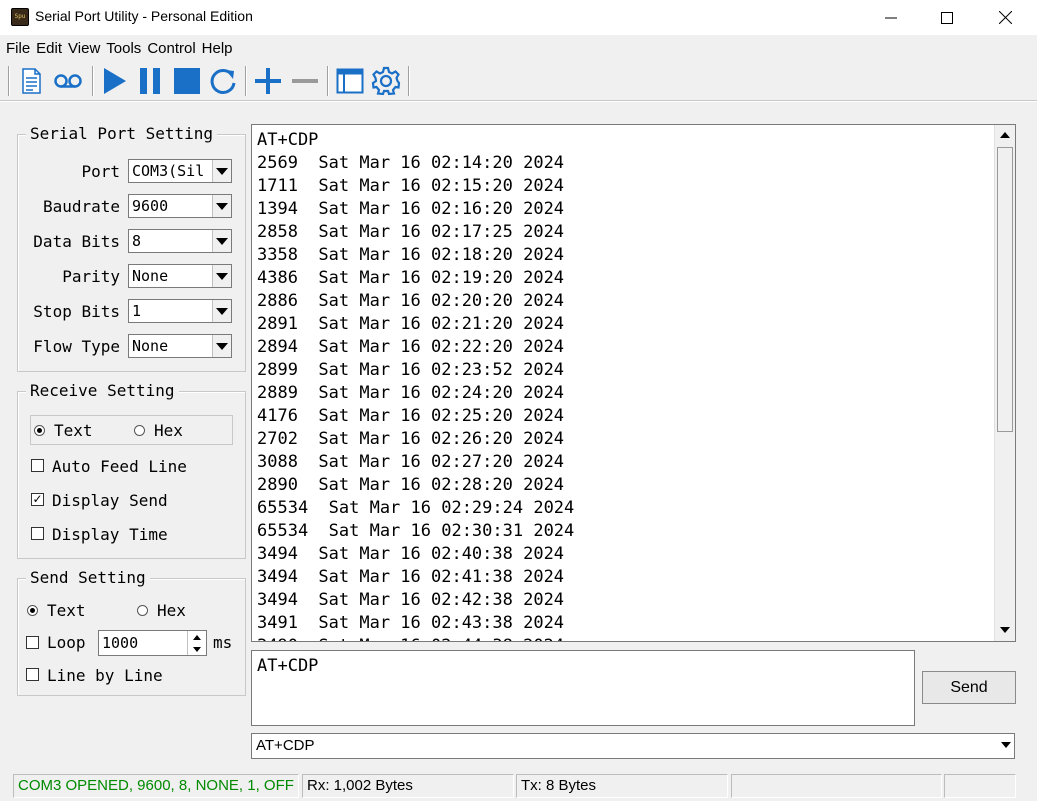  What do you see at coordinates (411, 209) in the screenshot?
I see `receive-log-line: 1394 Sat Mar 16 02:16:20 2024` at bounding box center [411, 209].